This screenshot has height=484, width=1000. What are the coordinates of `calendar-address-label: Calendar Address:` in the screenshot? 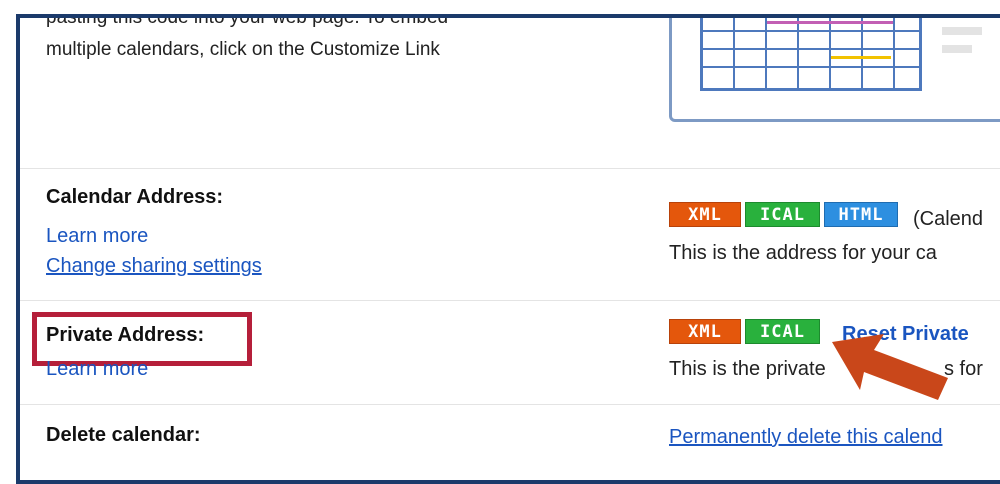 It's located at (135, 197).